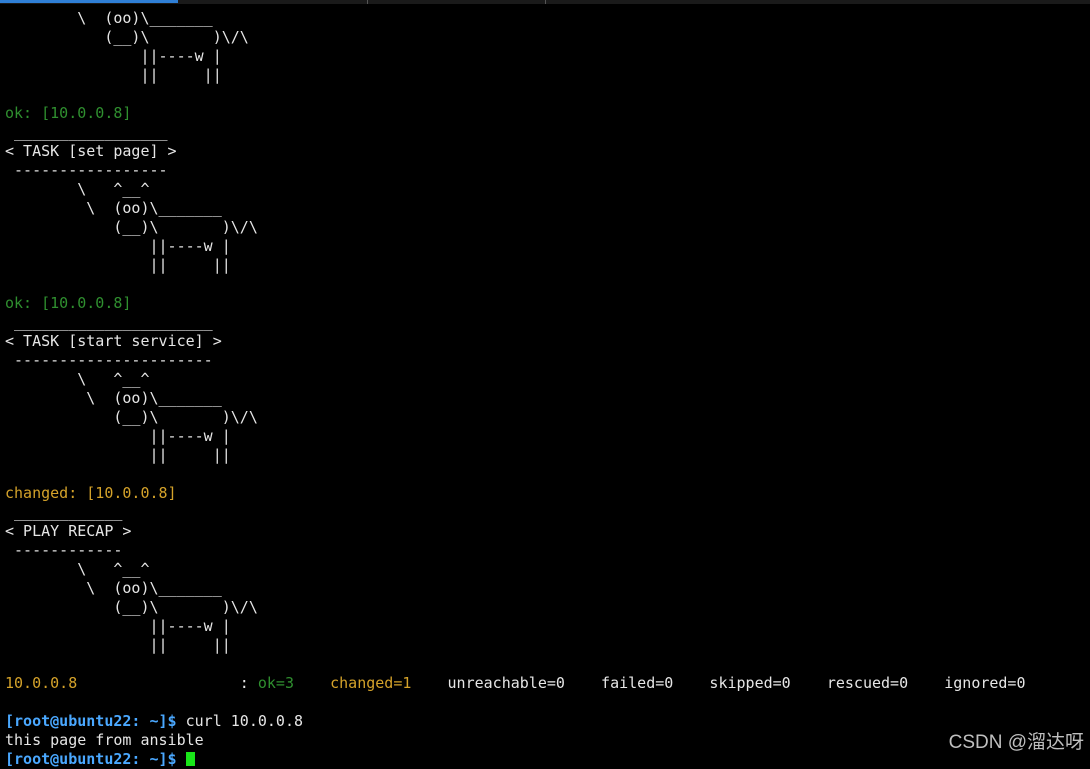 Image resolution: width=1090 pixels, height=769 pixels. I want to click on output-line: ----------------------, so click(109, 360).